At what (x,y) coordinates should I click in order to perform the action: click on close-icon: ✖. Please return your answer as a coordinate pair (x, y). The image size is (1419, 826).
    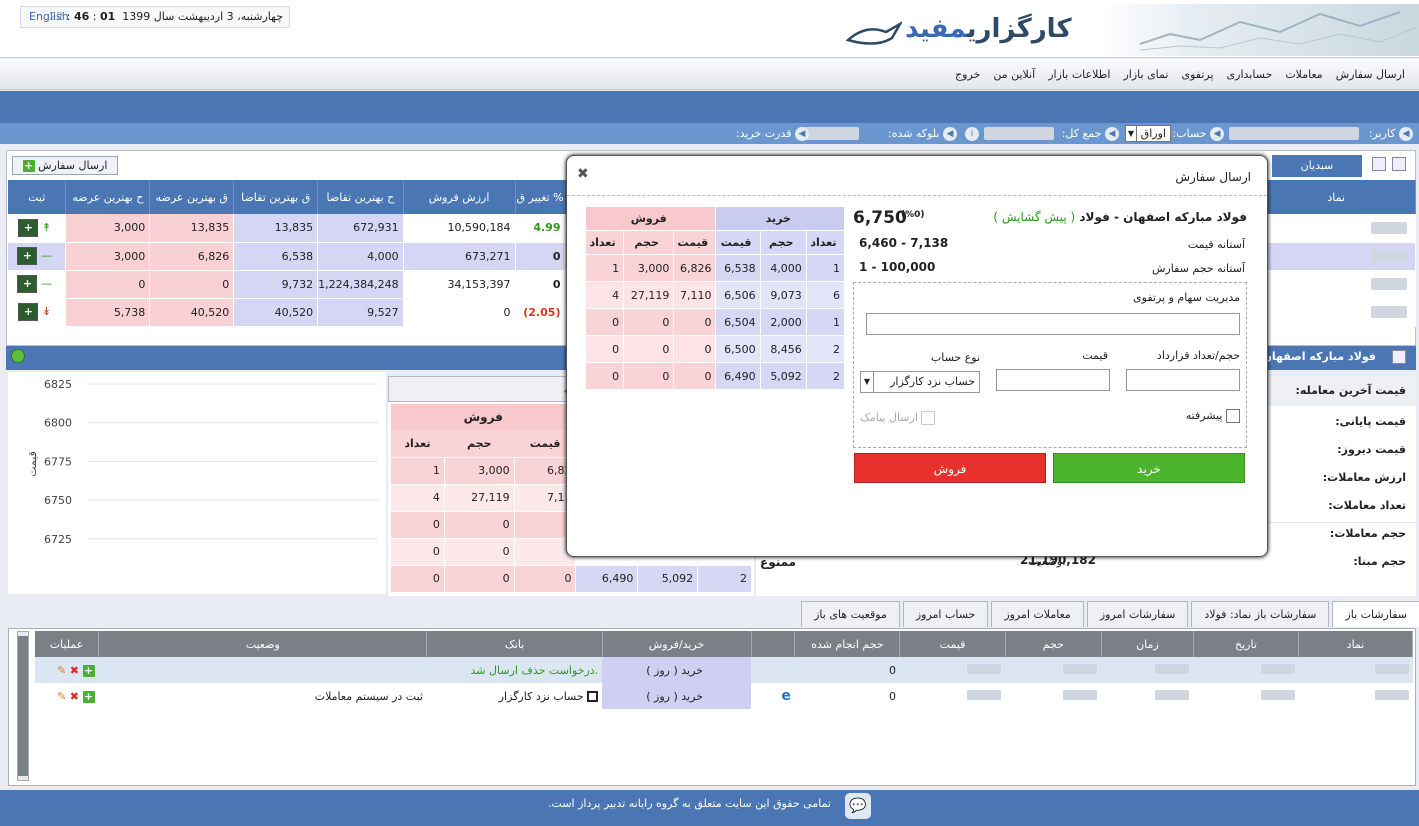
    Looking at the image, I should click on (583, 174).